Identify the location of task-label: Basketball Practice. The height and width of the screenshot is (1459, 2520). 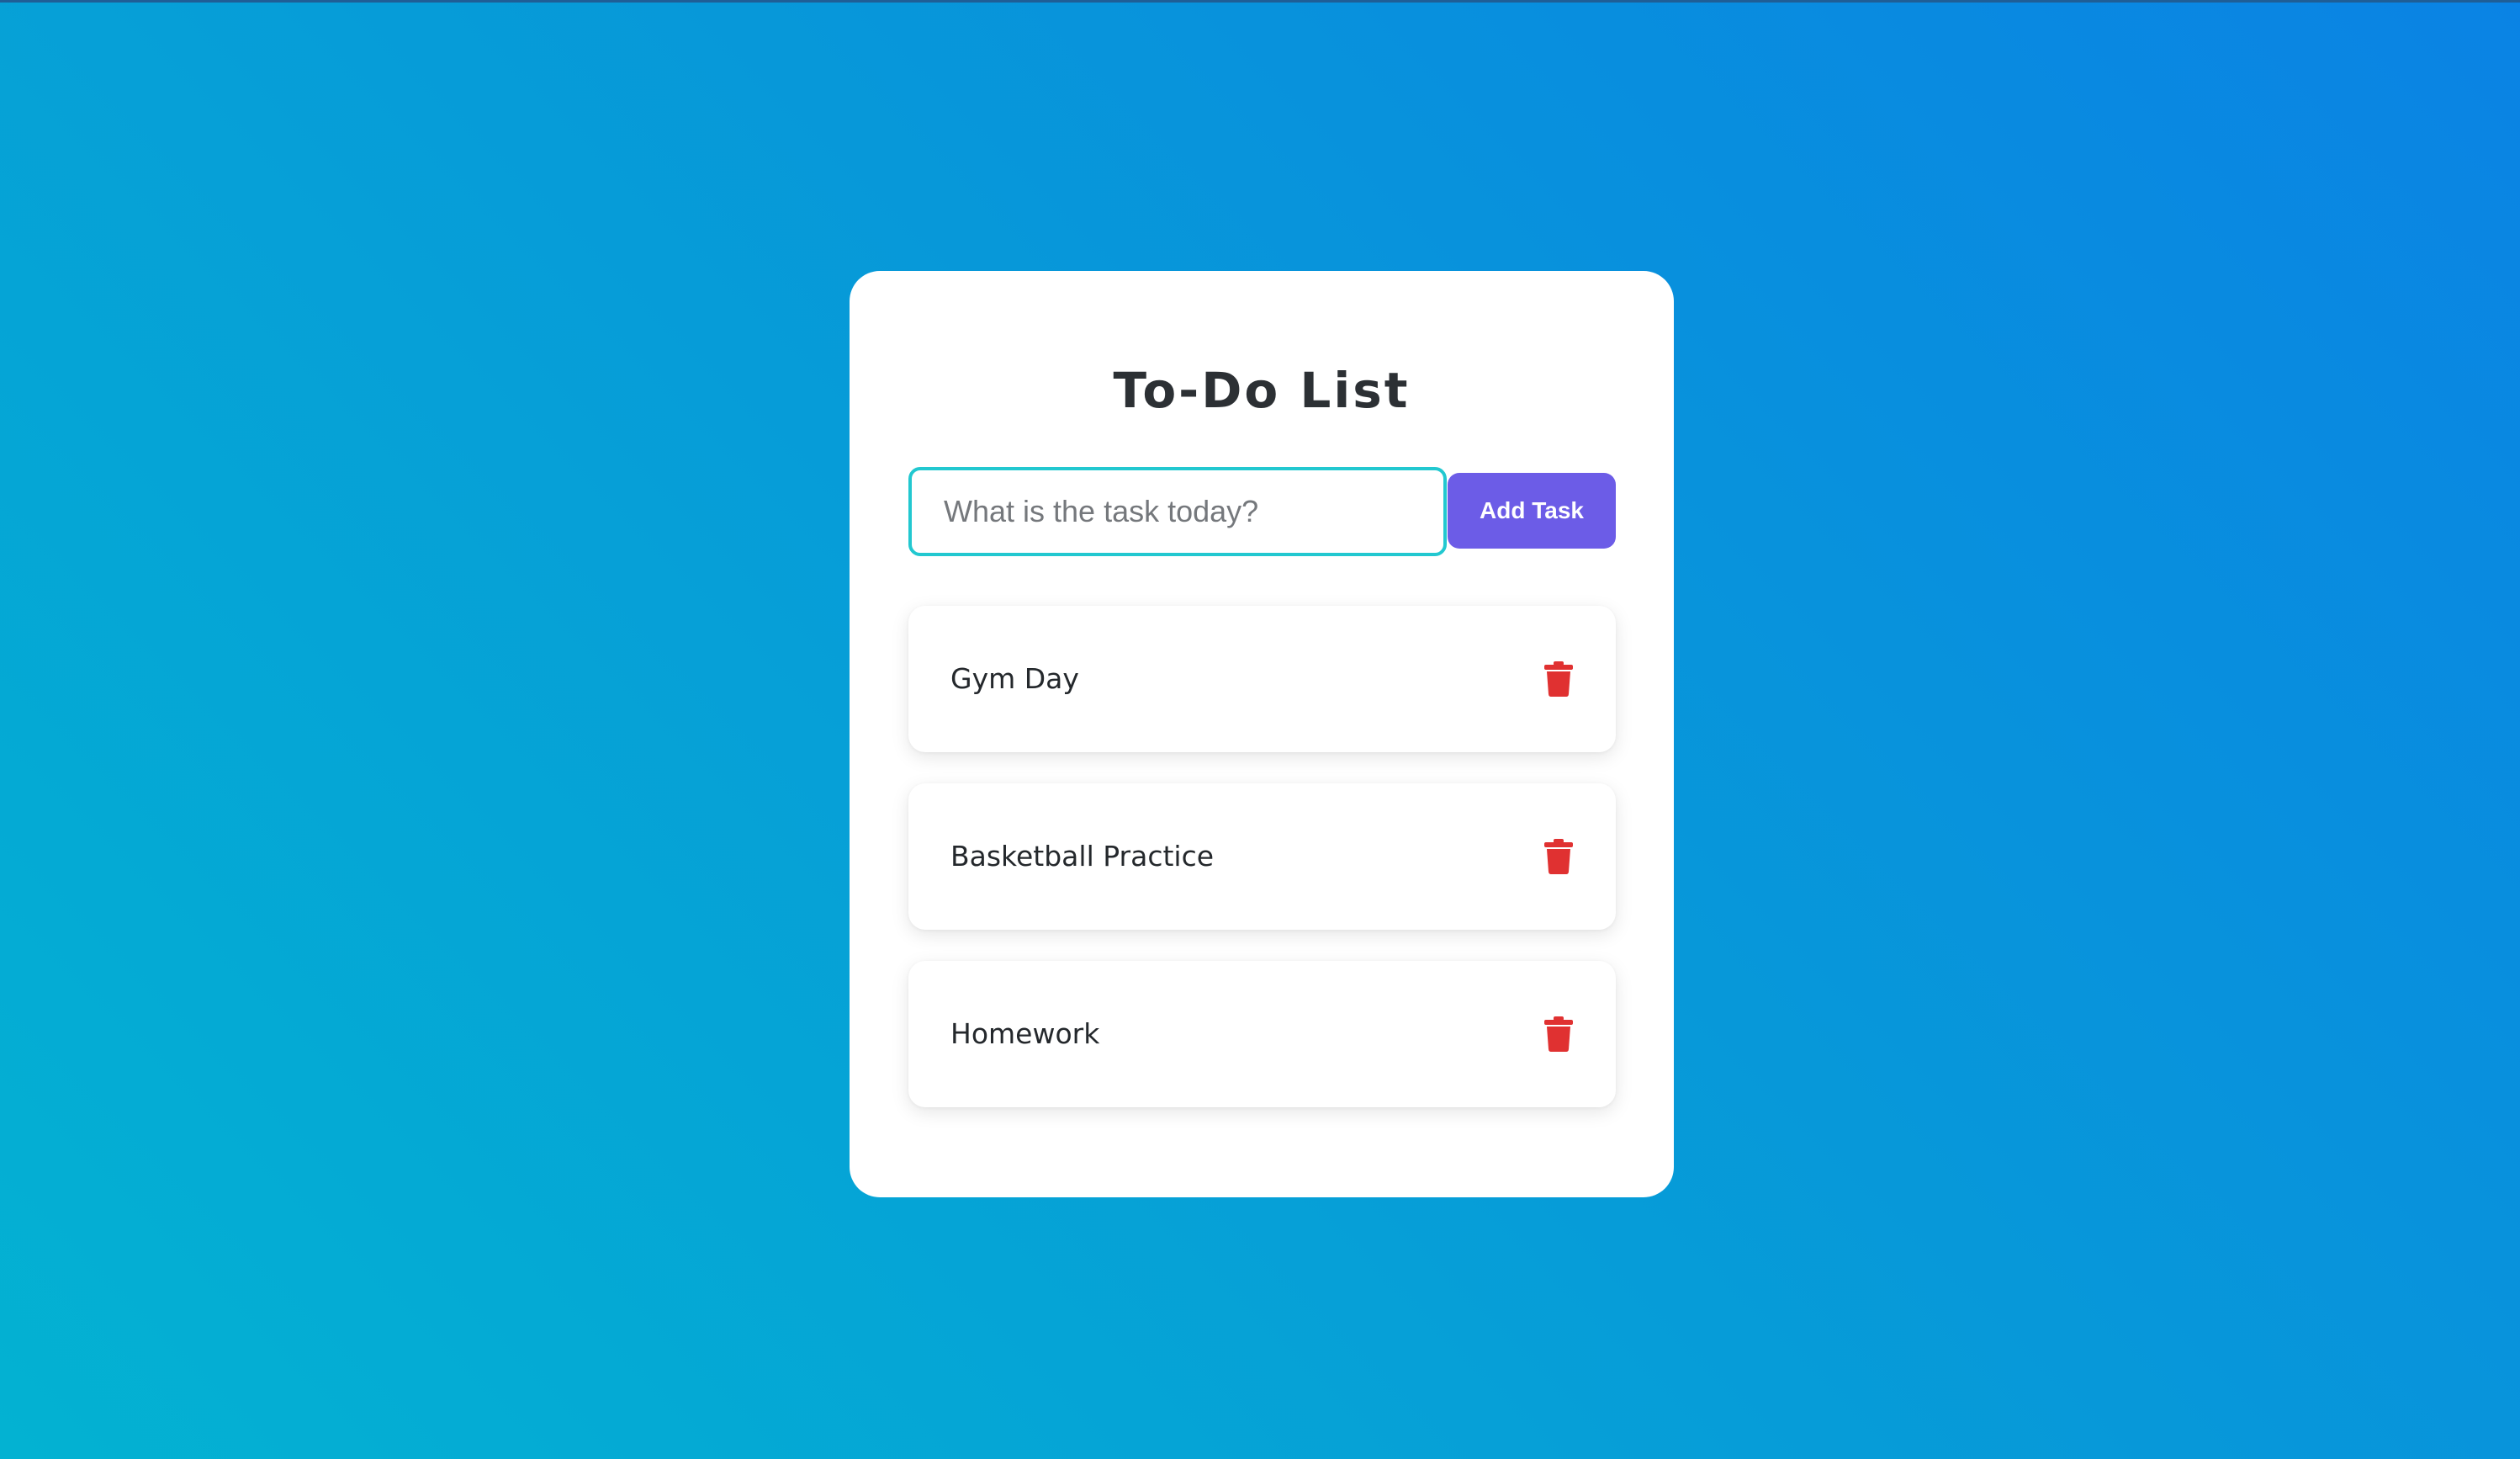
(1082, 856).